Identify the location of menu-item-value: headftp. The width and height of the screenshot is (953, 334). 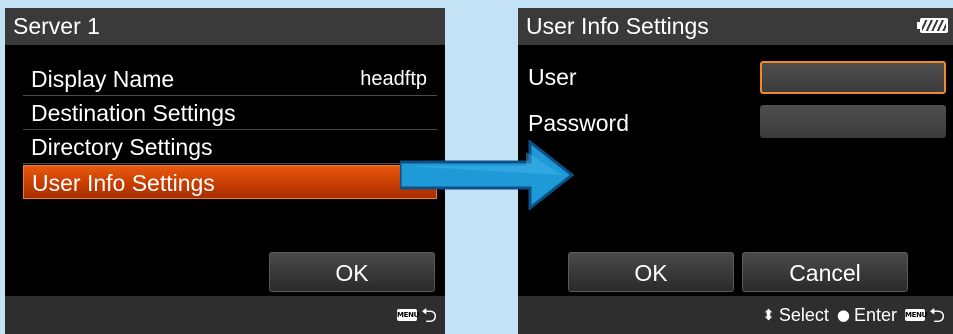
(393, 79).